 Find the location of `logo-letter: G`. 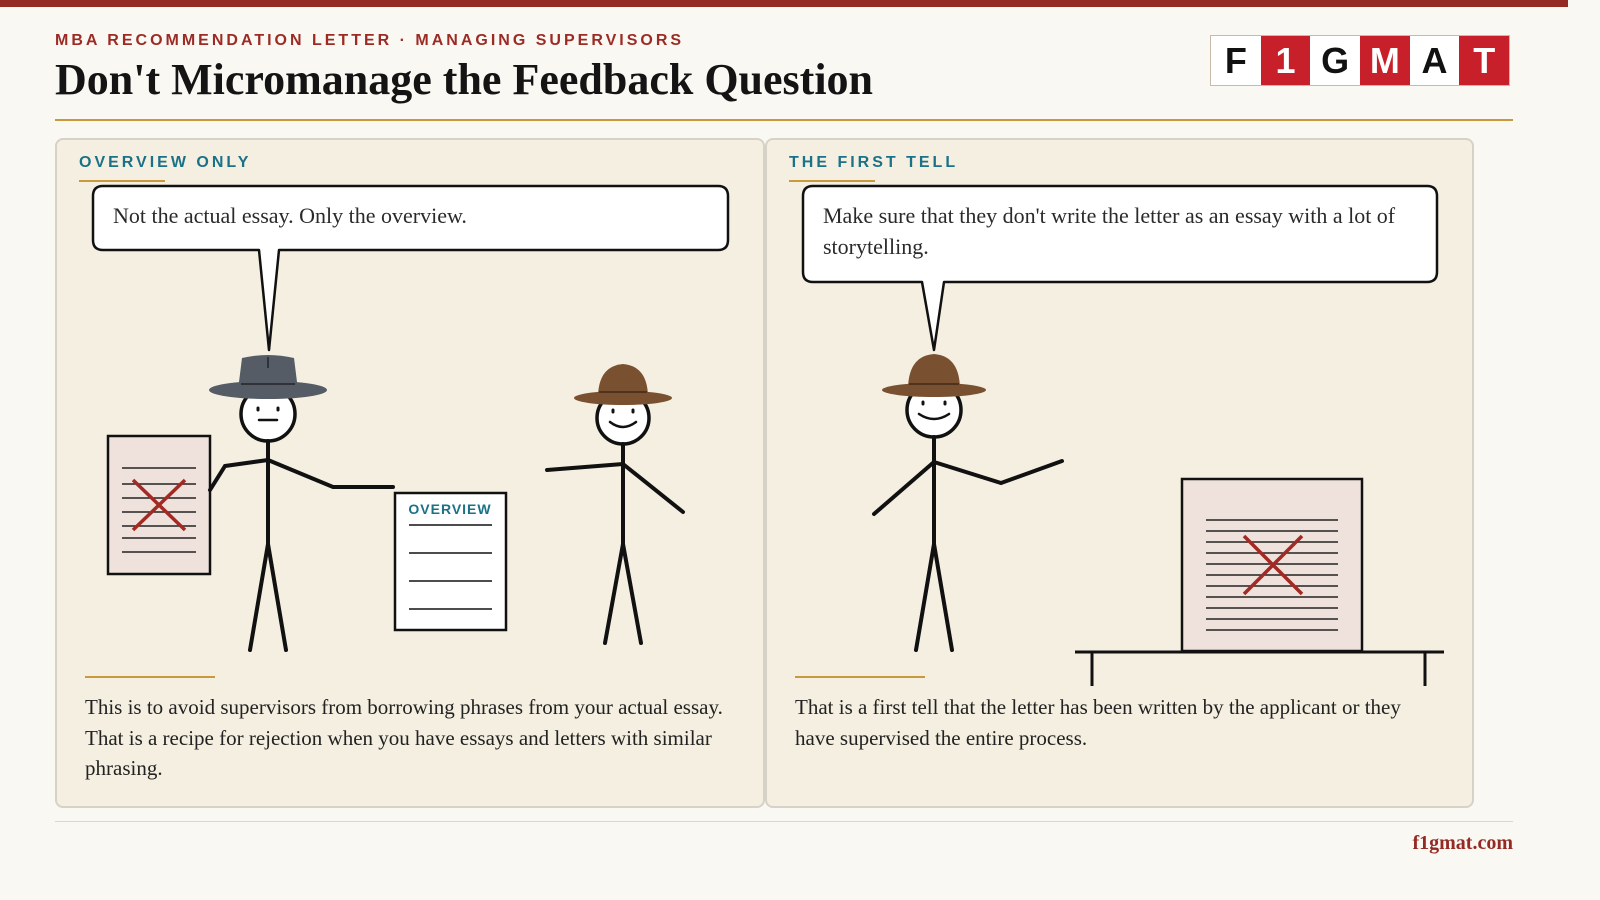

logo-letter: G is located at coordinates (1335, 60).